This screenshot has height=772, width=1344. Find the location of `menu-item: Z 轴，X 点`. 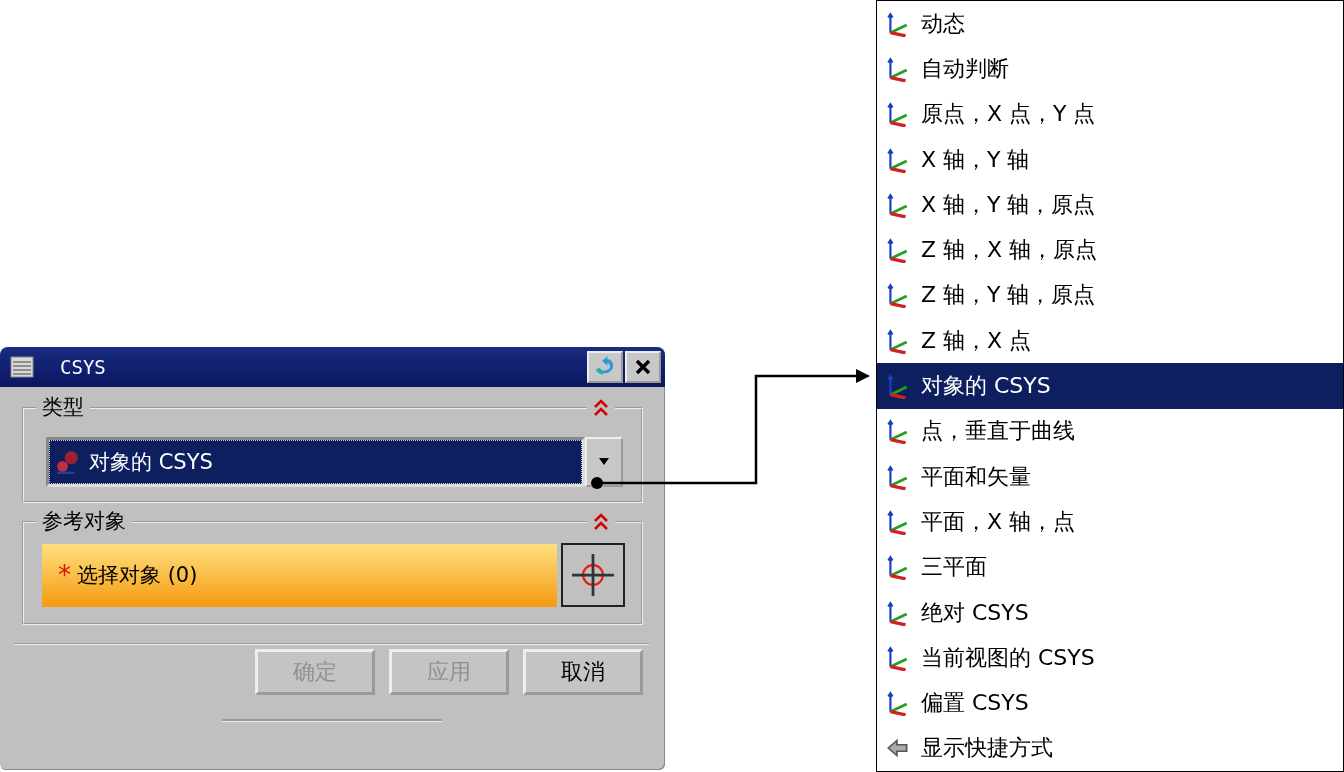

menu-item: Z 轴，X 点 is located at coordinates (1110, 341).